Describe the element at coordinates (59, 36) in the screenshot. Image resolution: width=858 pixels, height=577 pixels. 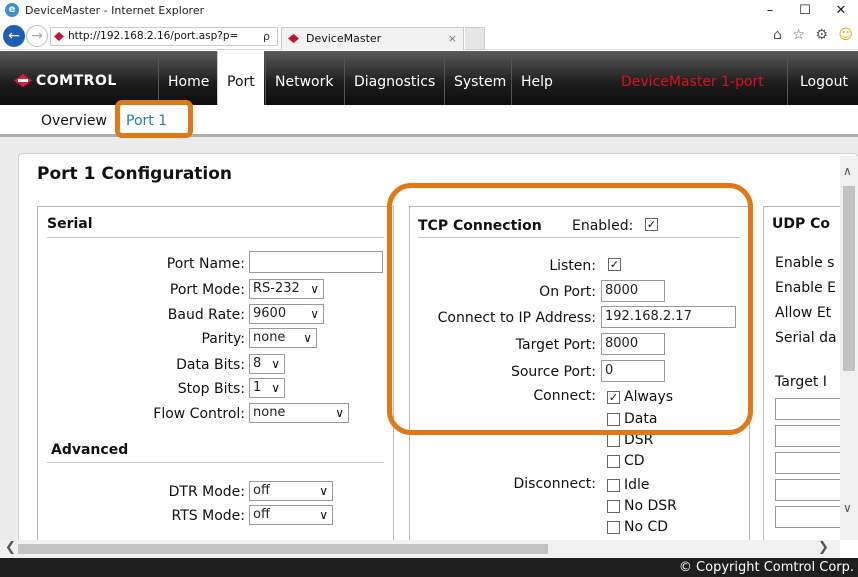
I see `site-favicon-icon` at that location.